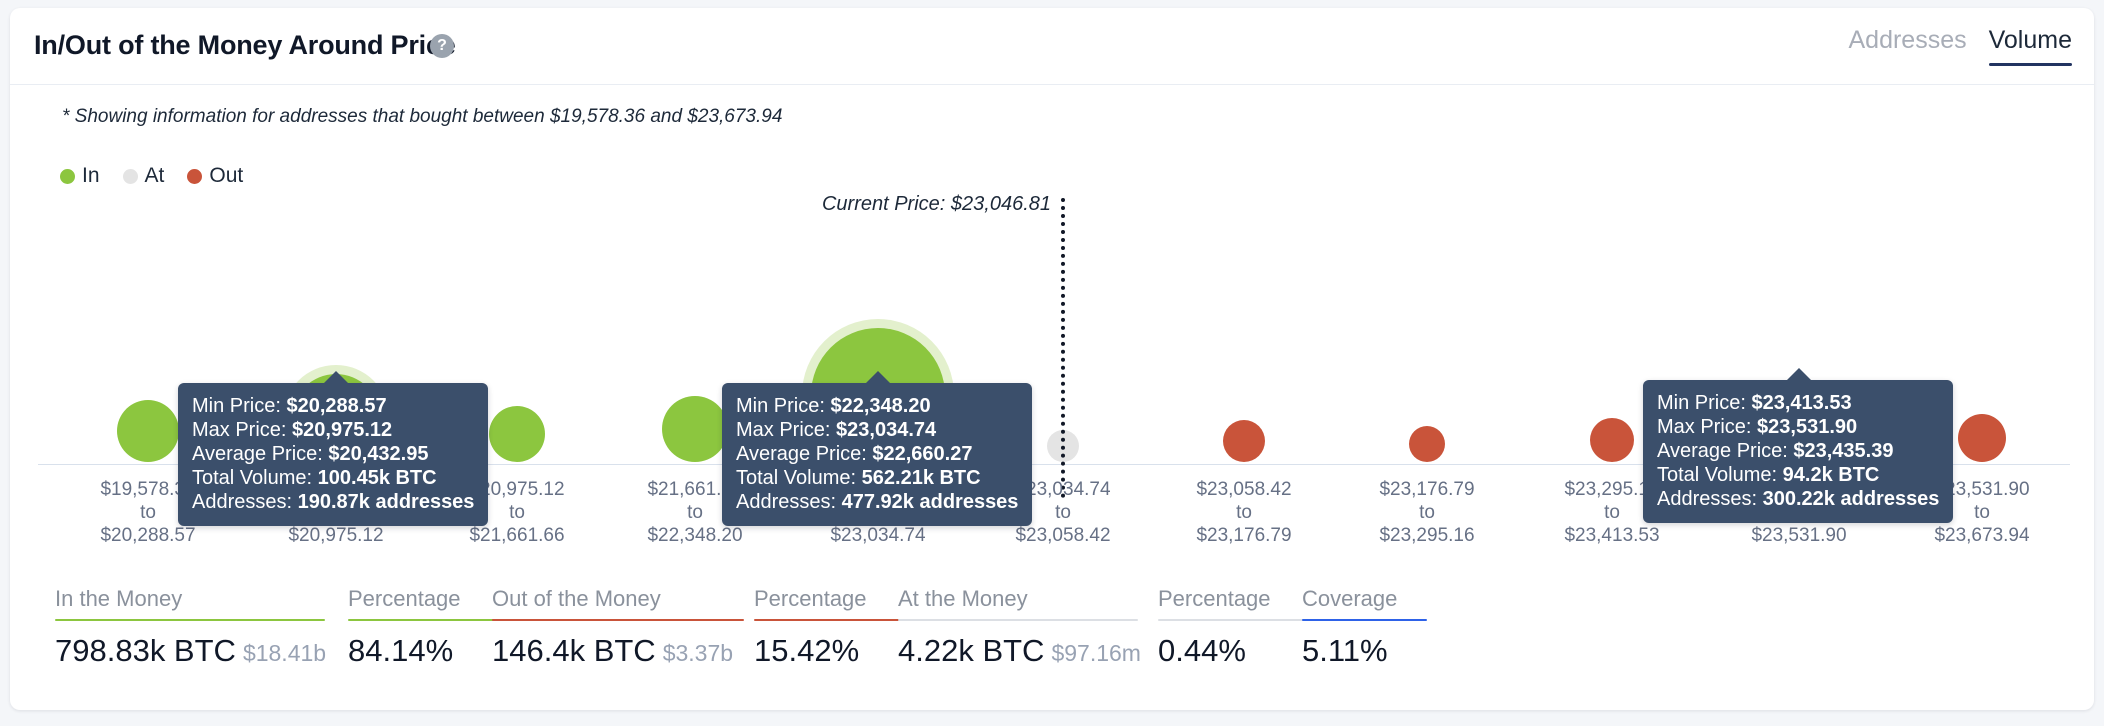 The width and height of the screenshot is (2104, 726). What do you see at coordinates (2030, 46) in the screenshot?
I see `tab-volume: Volume` at bounding box center [2030, 46].